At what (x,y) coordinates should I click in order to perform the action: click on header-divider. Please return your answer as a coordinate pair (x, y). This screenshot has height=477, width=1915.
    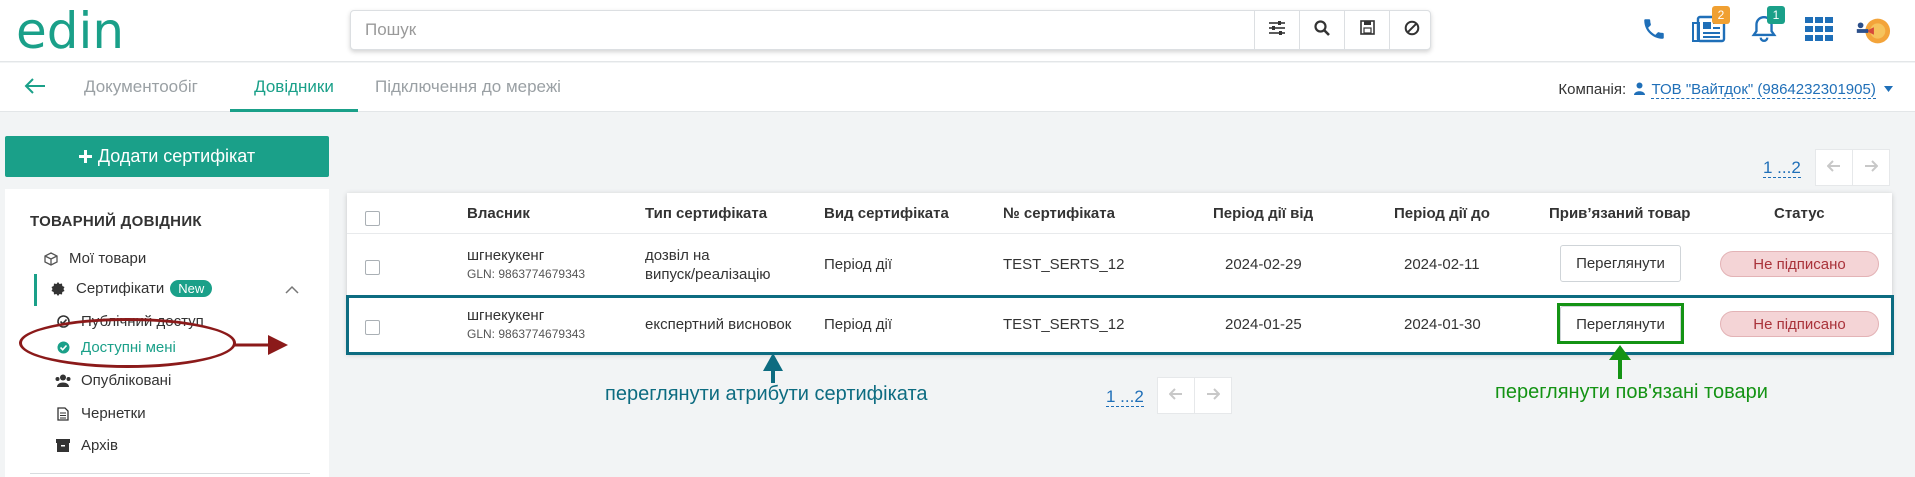
    Looking at the image, I should click on (1119, 233).